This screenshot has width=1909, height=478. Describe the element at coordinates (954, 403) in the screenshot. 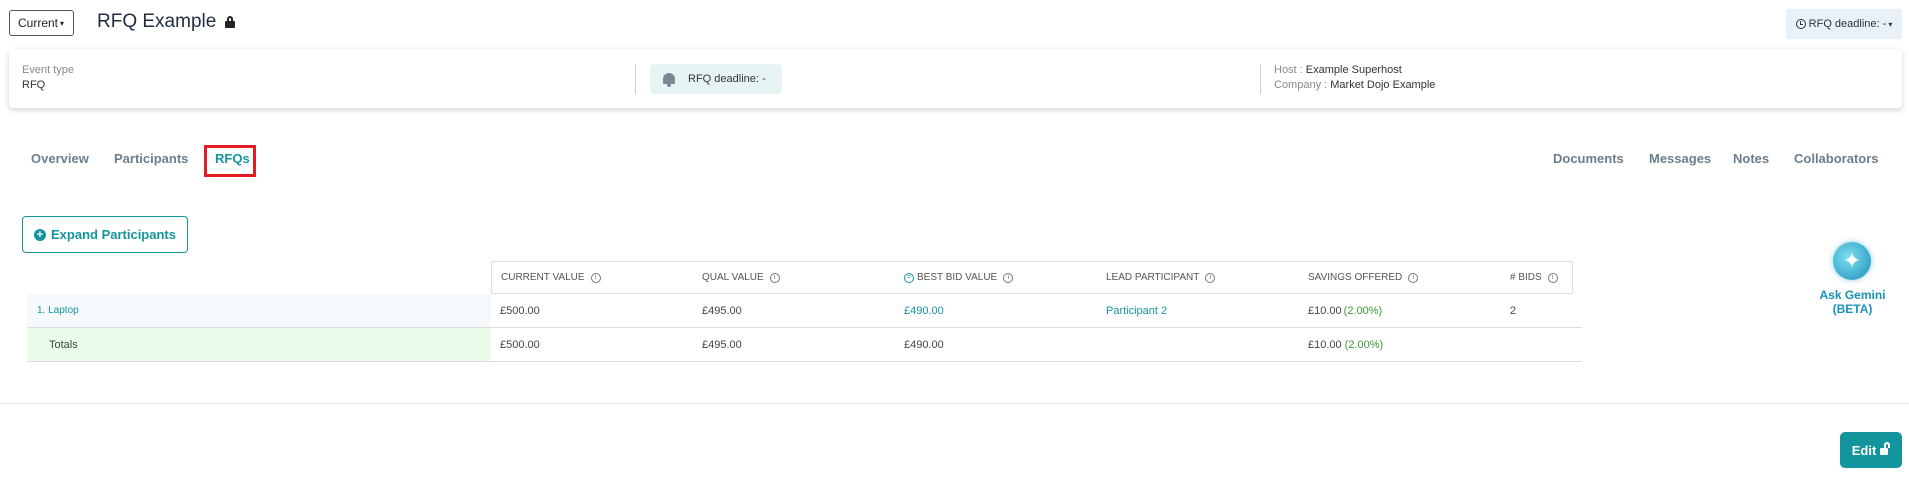

I see `section-divider` at that location.